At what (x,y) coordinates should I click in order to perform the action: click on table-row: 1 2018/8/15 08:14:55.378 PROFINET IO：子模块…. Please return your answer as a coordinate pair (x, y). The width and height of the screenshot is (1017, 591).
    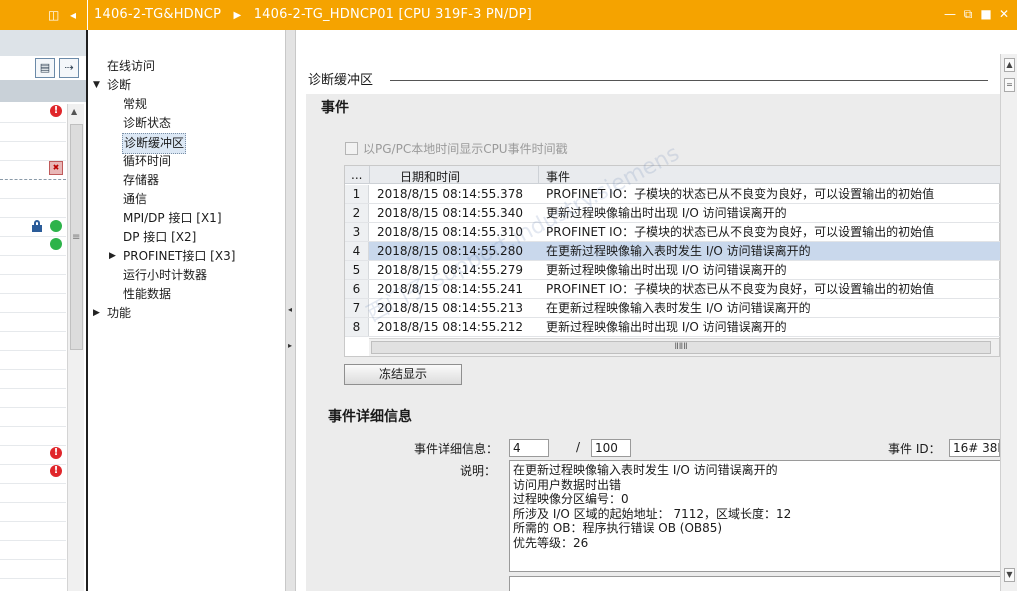
    Looking at the image, I should click on (672, 194).